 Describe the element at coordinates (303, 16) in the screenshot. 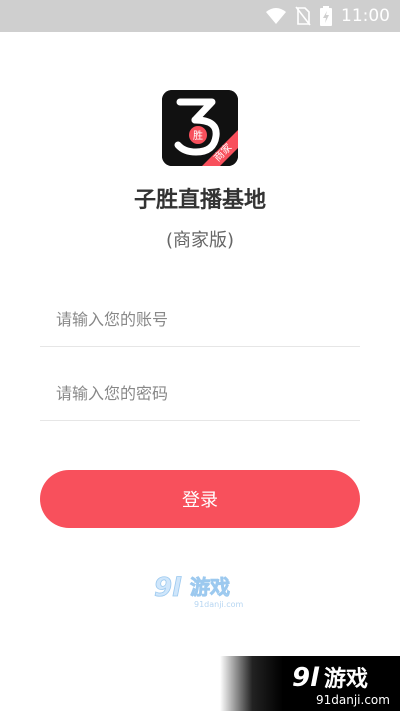

I see `no-sim-icon` at that location.